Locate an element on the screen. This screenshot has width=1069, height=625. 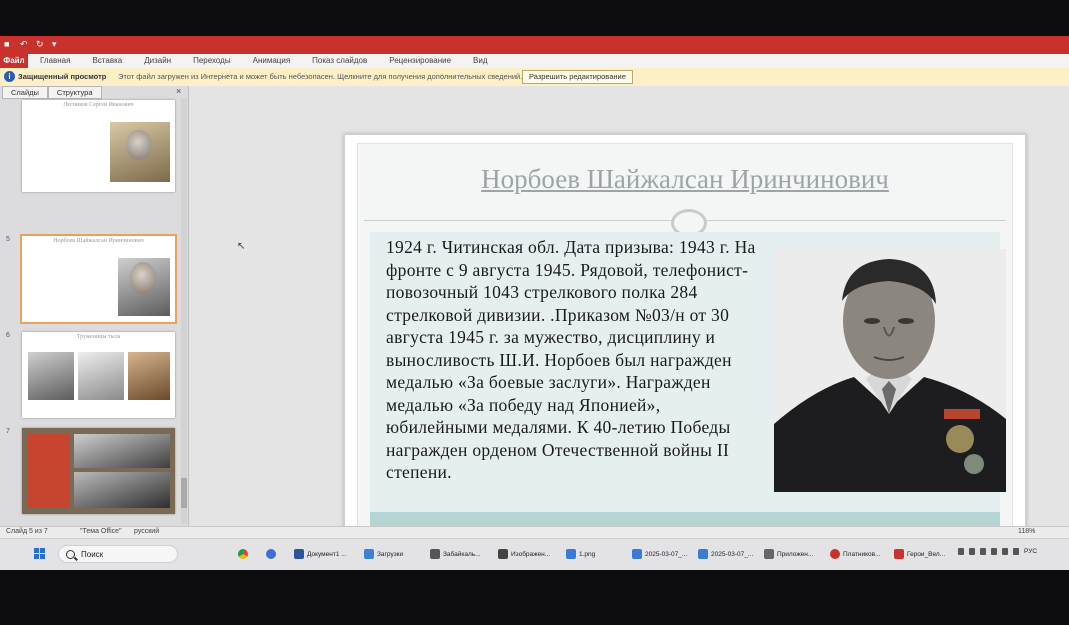
tab-transitions: Переходы is located at coordinates (212, 60).